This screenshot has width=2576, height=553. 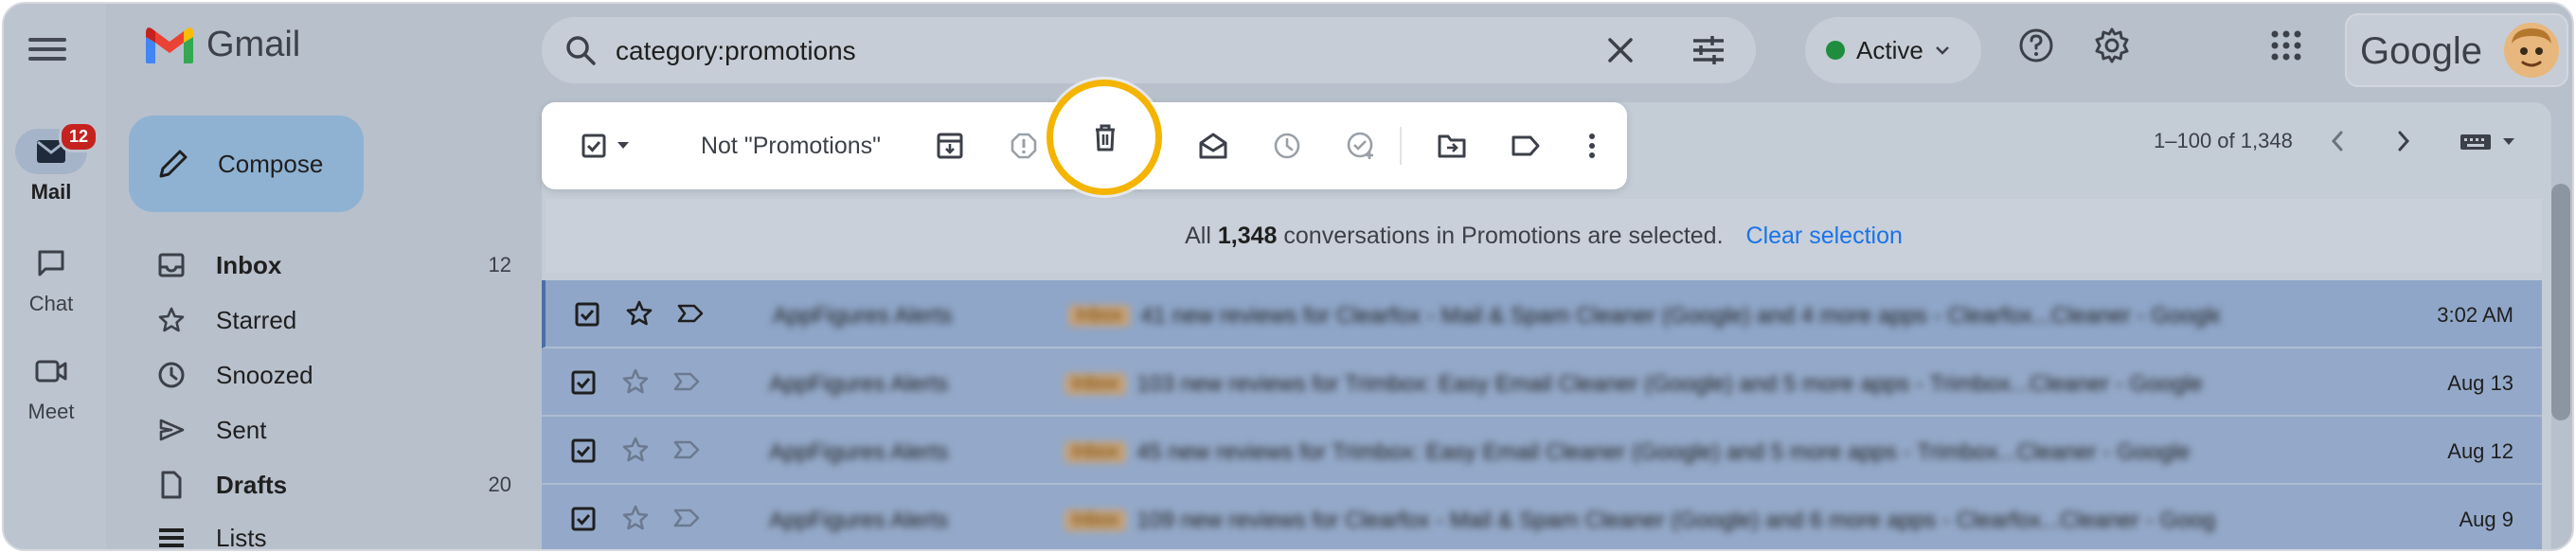 I want to click on labels-button, so click(x=1525, y=146).